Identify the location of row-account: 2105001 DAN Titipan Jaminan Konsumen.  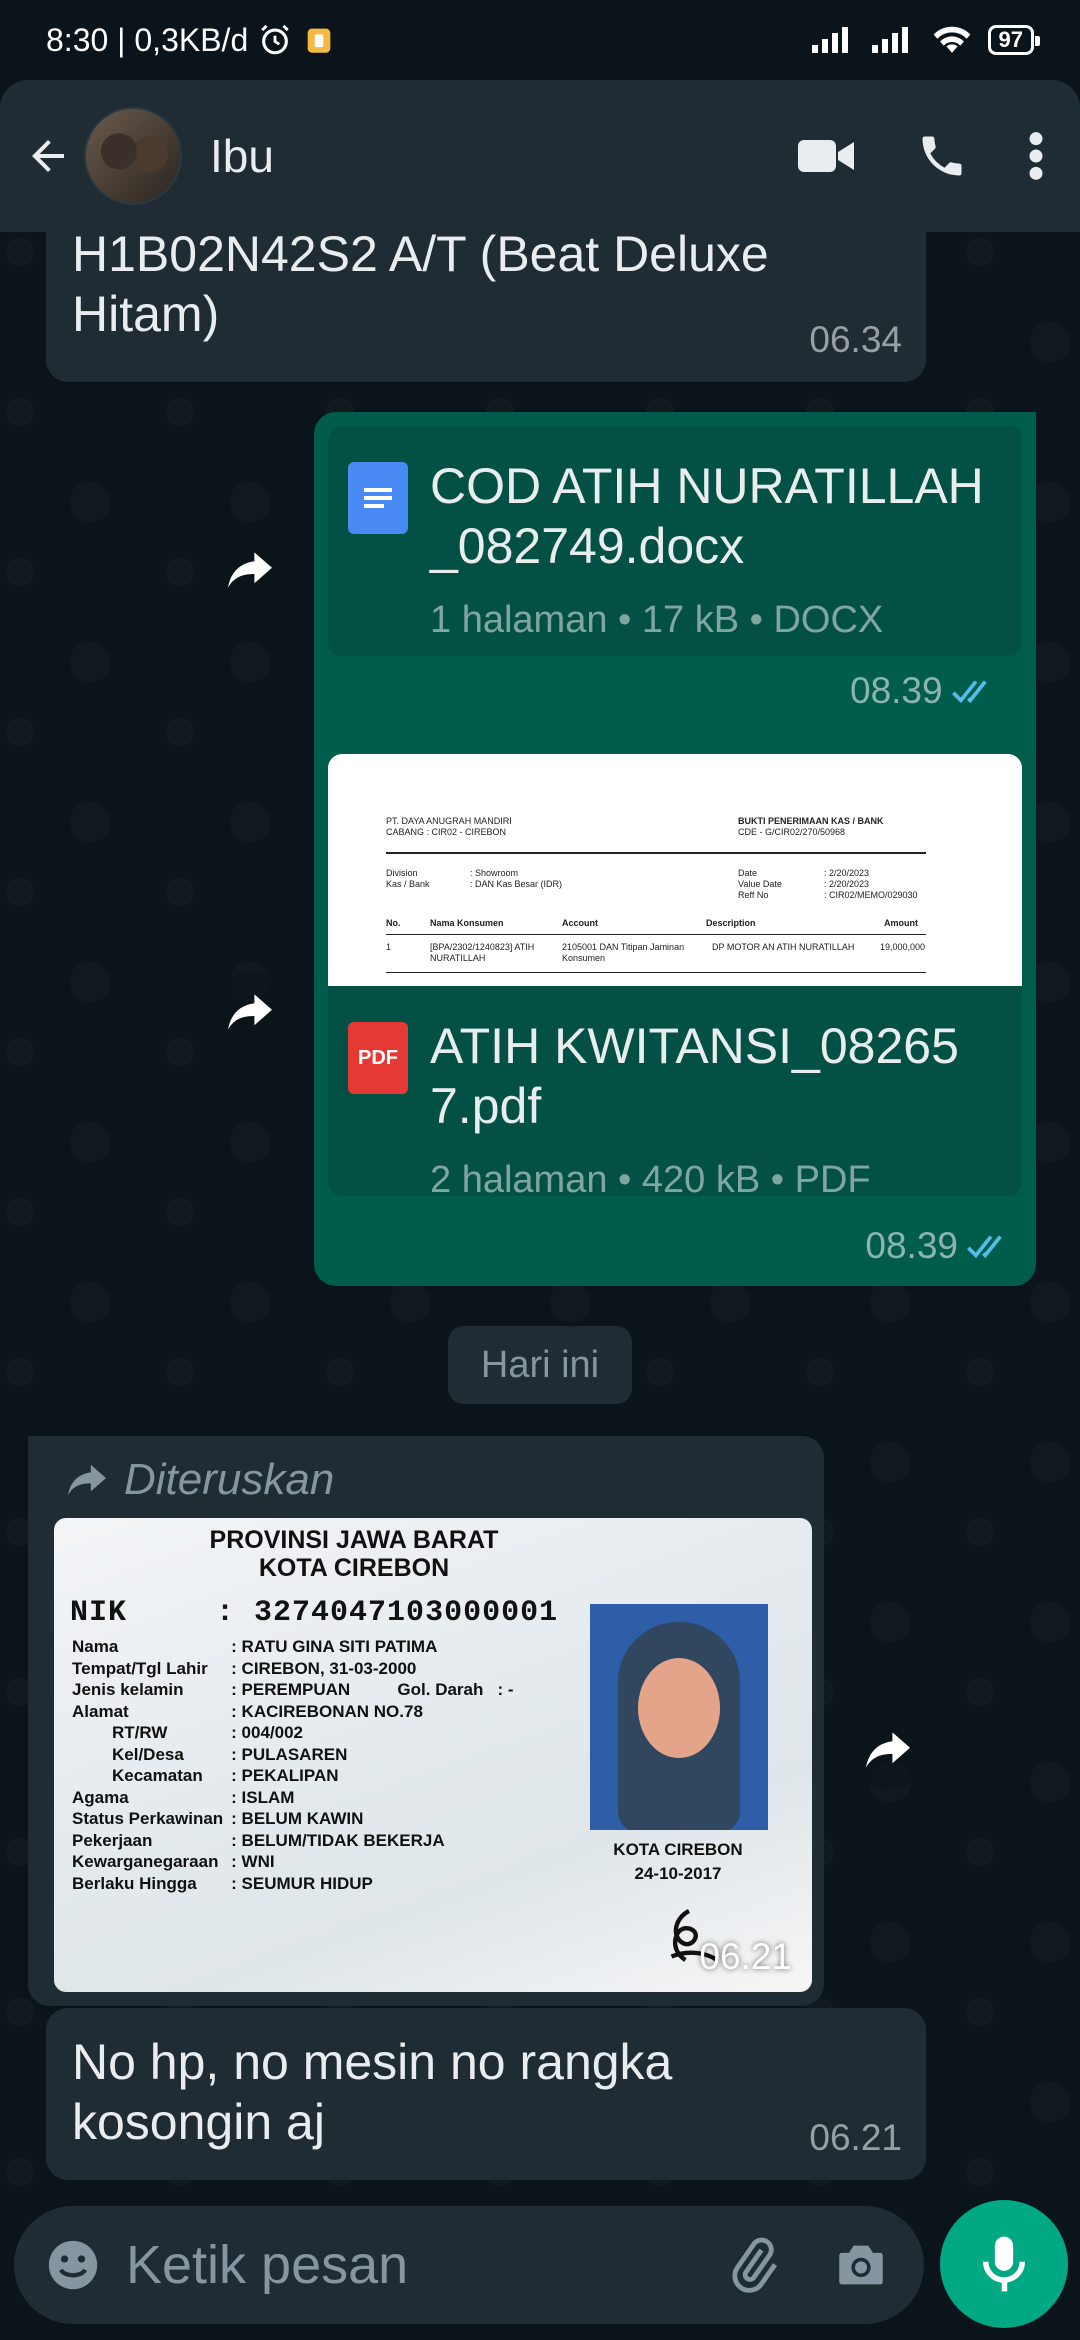
(623, 952).